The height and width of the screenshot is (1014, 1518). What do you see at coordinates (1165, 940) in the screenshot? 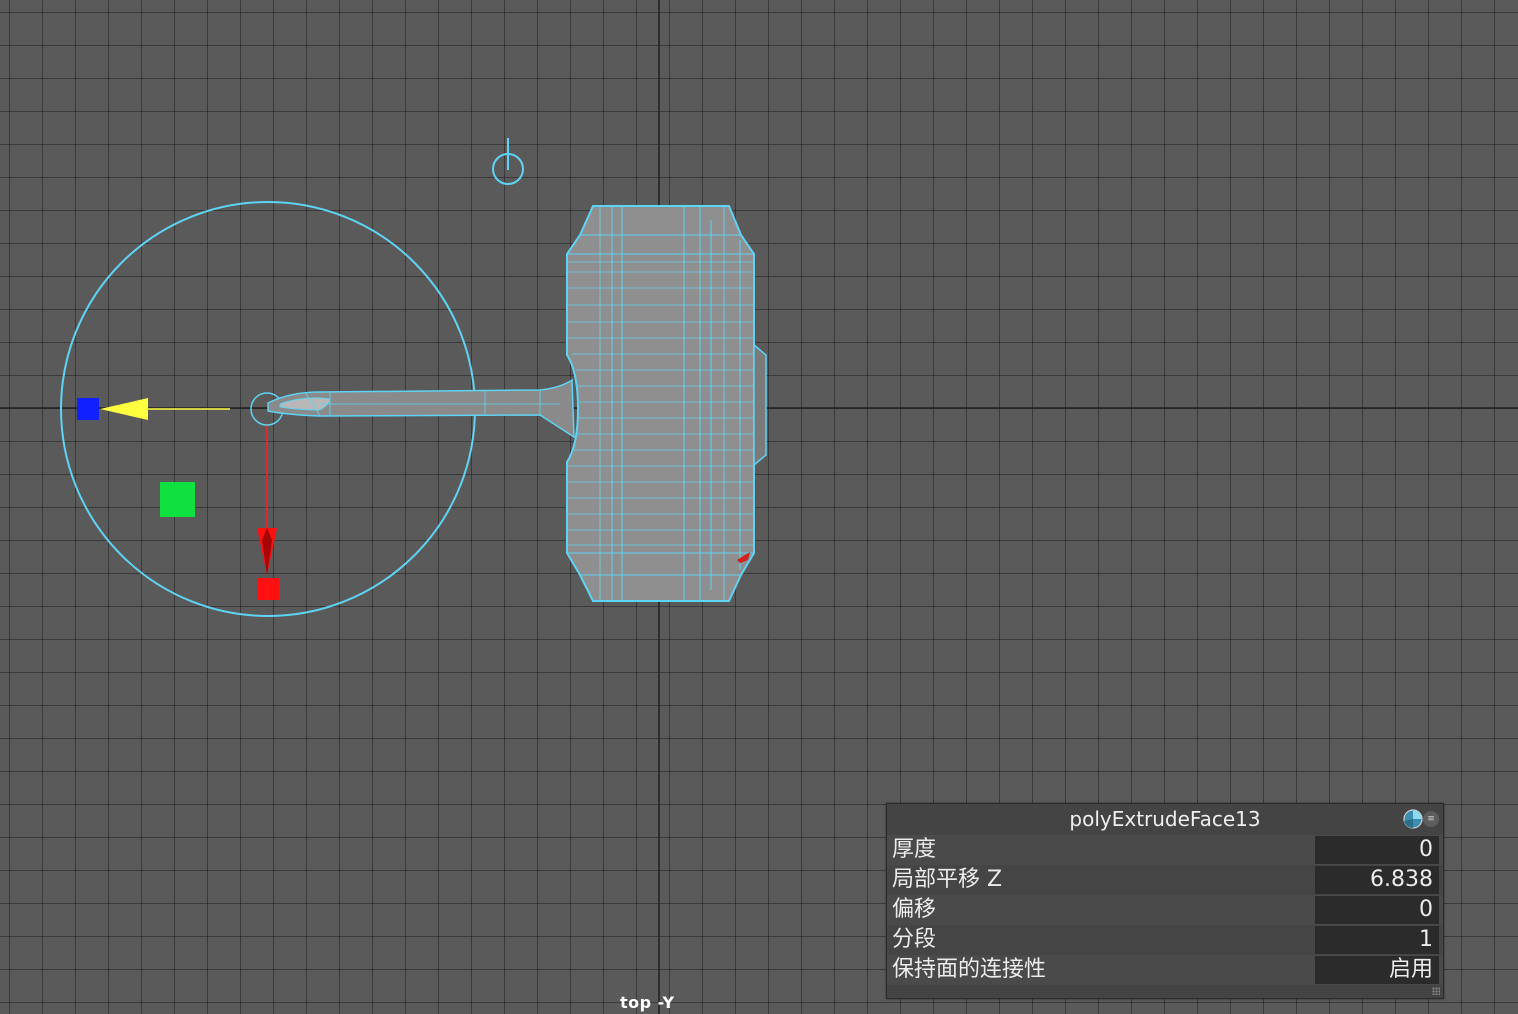
I see `attribute-row-divisions: 分段 1` at bounding box center [1165, 940].